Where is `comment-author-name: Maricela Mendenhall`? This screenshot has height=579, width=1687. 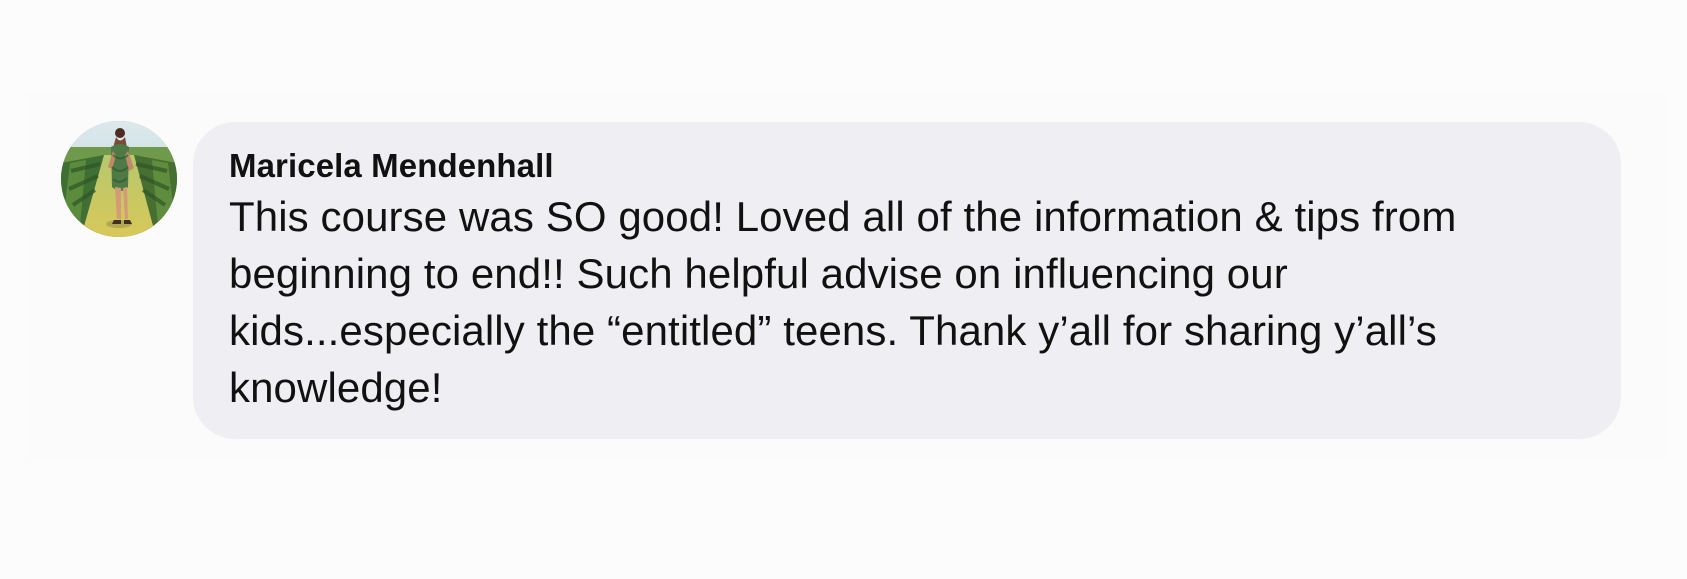 comment-author-name: Maricela Mendenhall is located at coordinates (908, 166).